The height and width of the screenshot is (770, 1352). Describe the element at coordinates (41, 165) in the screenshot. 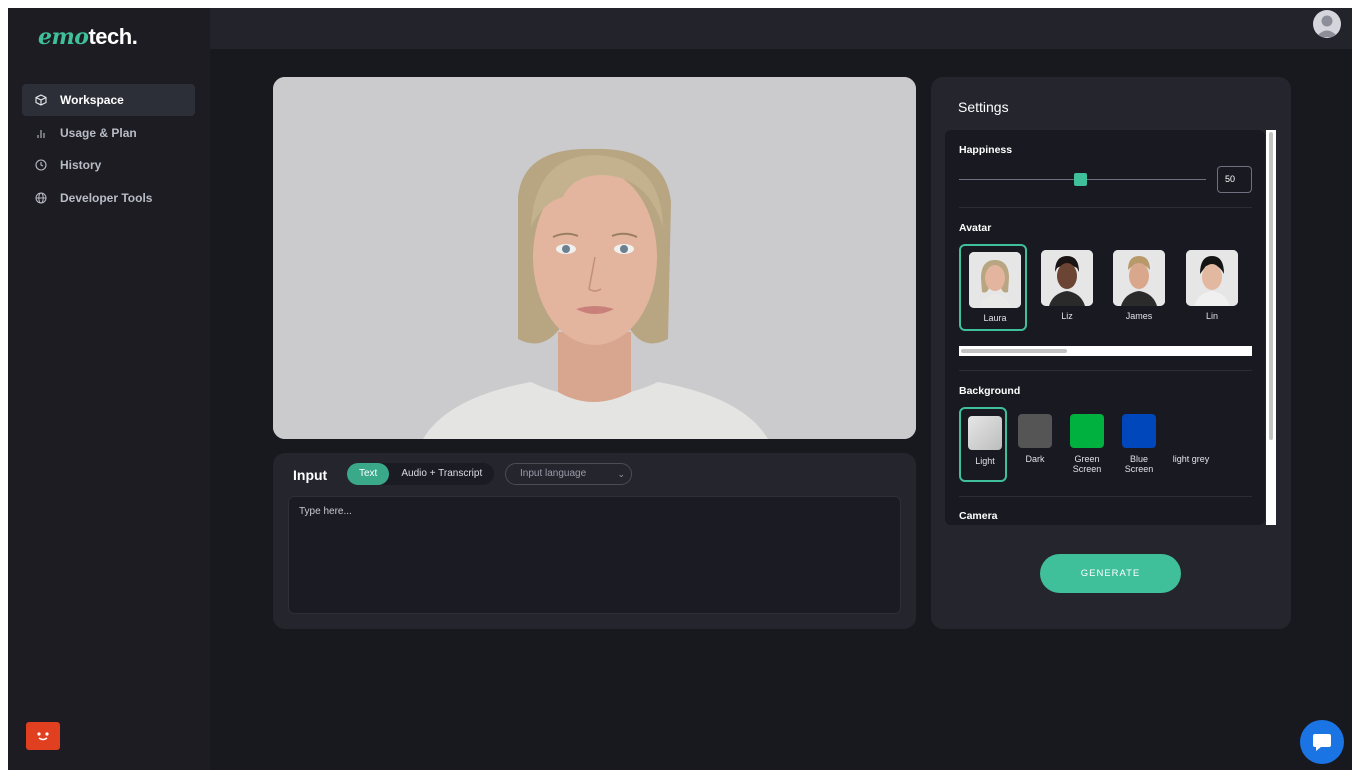

I see `clock-icon` at that location.